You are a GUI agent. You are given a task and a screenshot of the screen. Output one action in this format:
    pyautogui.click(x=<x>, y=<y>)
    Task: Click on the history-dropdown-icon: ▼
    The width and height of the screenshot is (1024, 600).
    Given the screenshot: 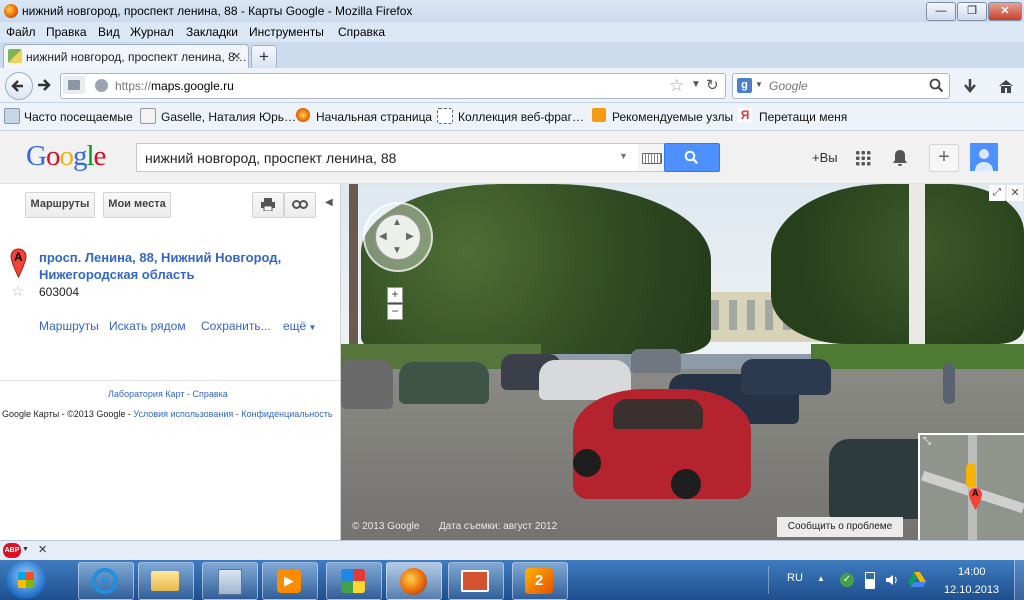 What is the action you would take?
    pyautogui.click(x=623, y=156)
    